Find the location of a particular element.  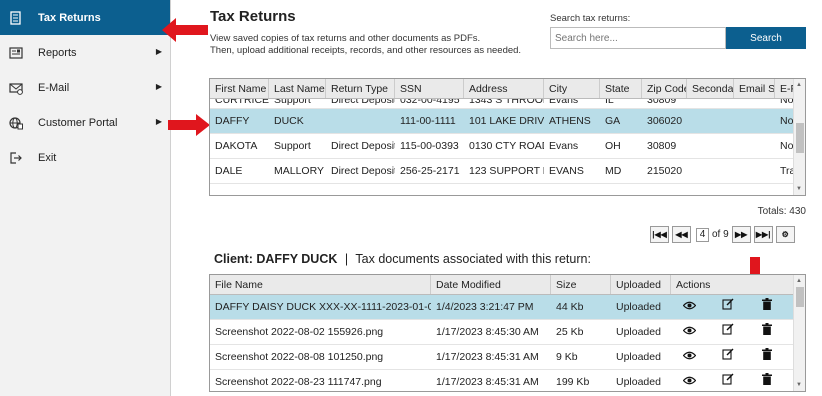

cell-address: 101 LAKE DRIVE is located at coordinates (506, 121).